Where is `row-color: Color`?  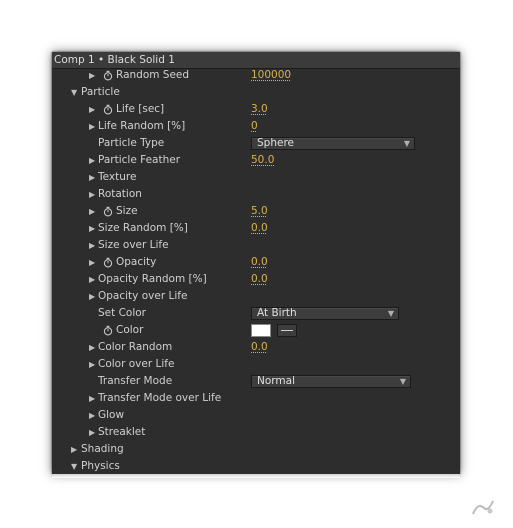 row-color: Color is located at coordinates (256, 330).